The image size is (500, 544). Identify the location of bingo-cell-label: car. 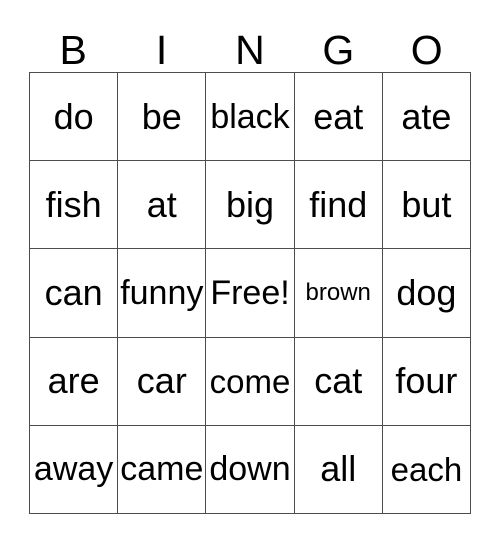
(161, 381).